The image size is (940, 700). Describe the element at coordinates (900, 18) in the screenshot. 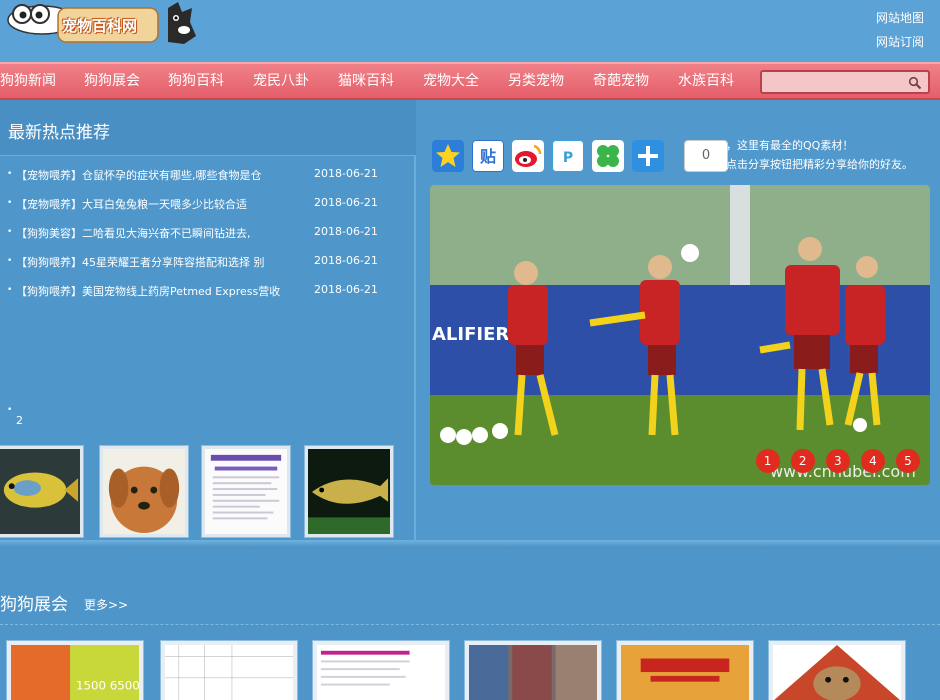

I see `sitemap-link: 网站地图` at that location.